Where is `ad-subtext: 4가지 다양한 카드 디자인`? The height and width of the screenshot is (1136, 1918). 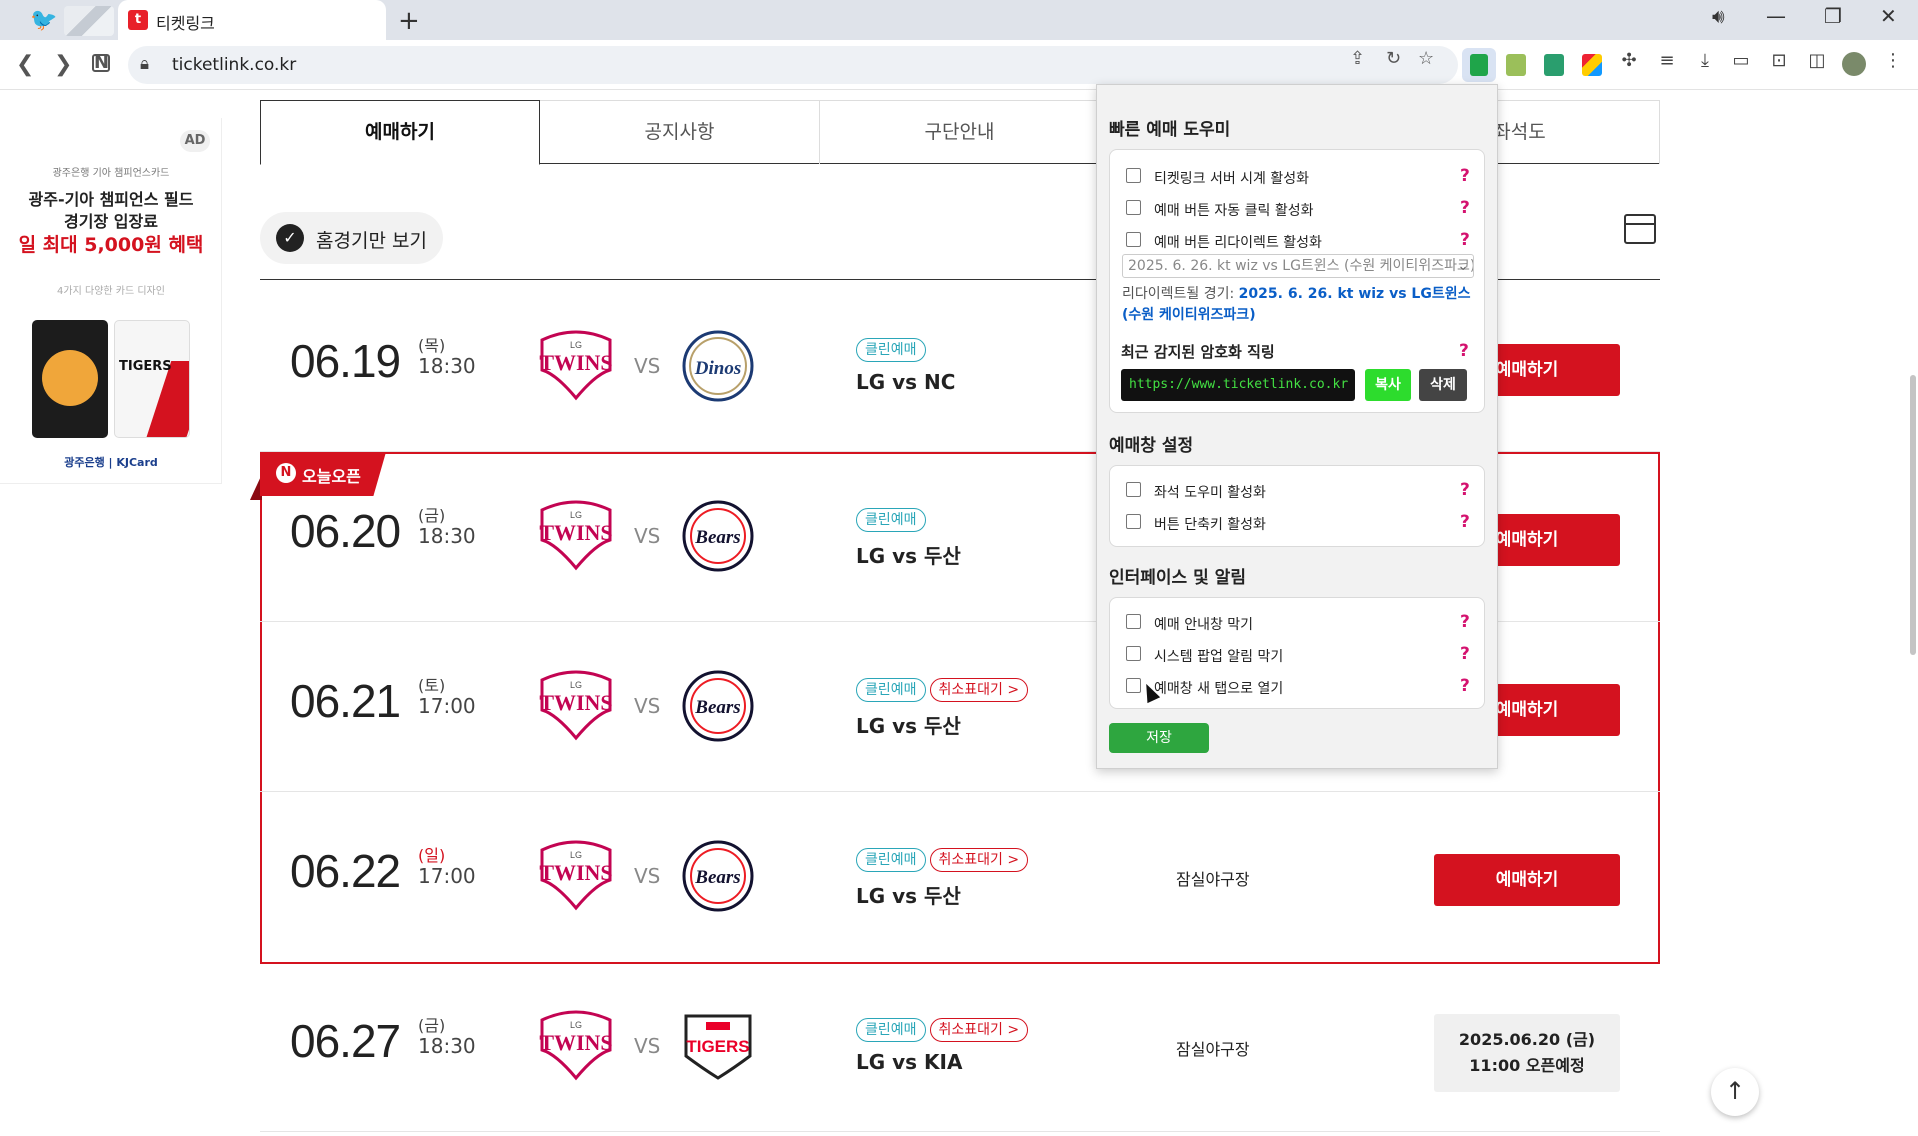
ad-subtext: 4가지 다양한 카드 디자인 is located at coordinates (111, 291).